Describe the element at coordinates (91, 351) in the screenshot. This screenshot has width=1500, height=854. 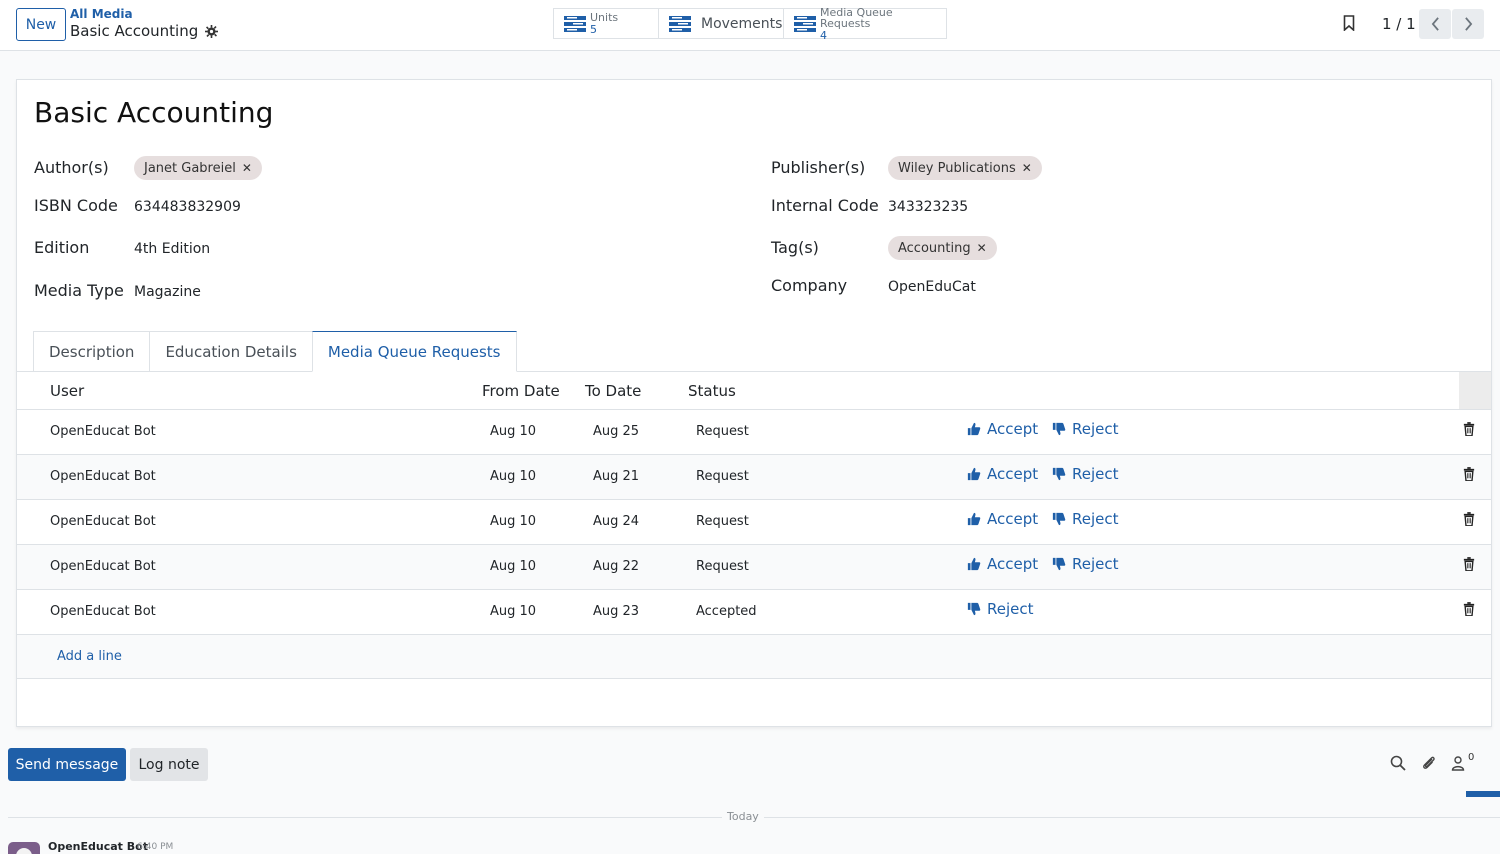
I see `tab-description: Description` at that location.